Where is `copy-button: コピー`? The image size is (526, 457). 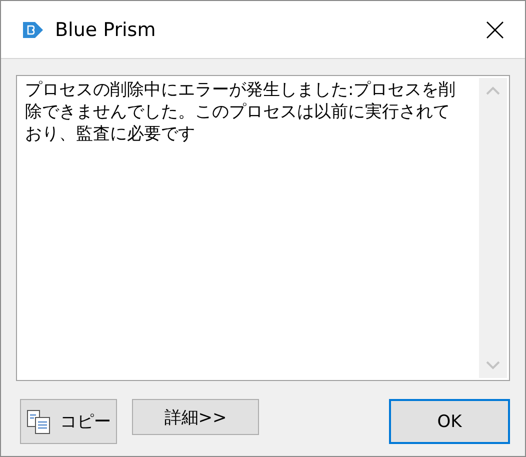
copy-button: コピー is located at coordinates (68, 421).